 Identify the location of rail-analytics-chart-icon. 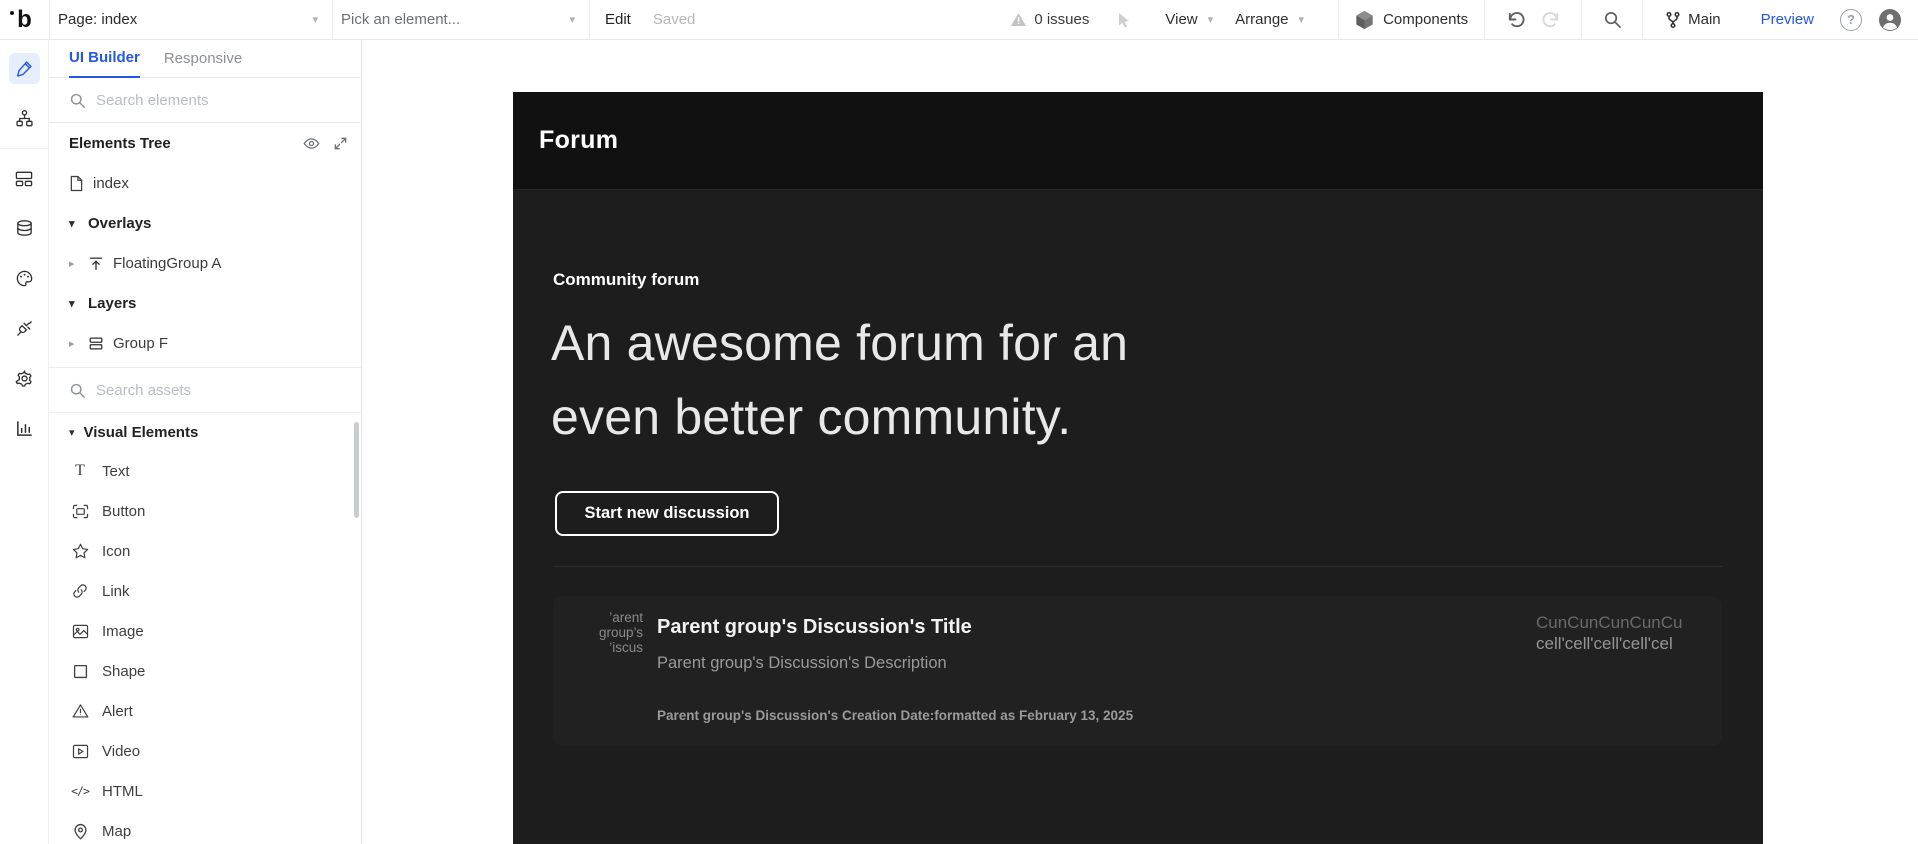
(24, 428).